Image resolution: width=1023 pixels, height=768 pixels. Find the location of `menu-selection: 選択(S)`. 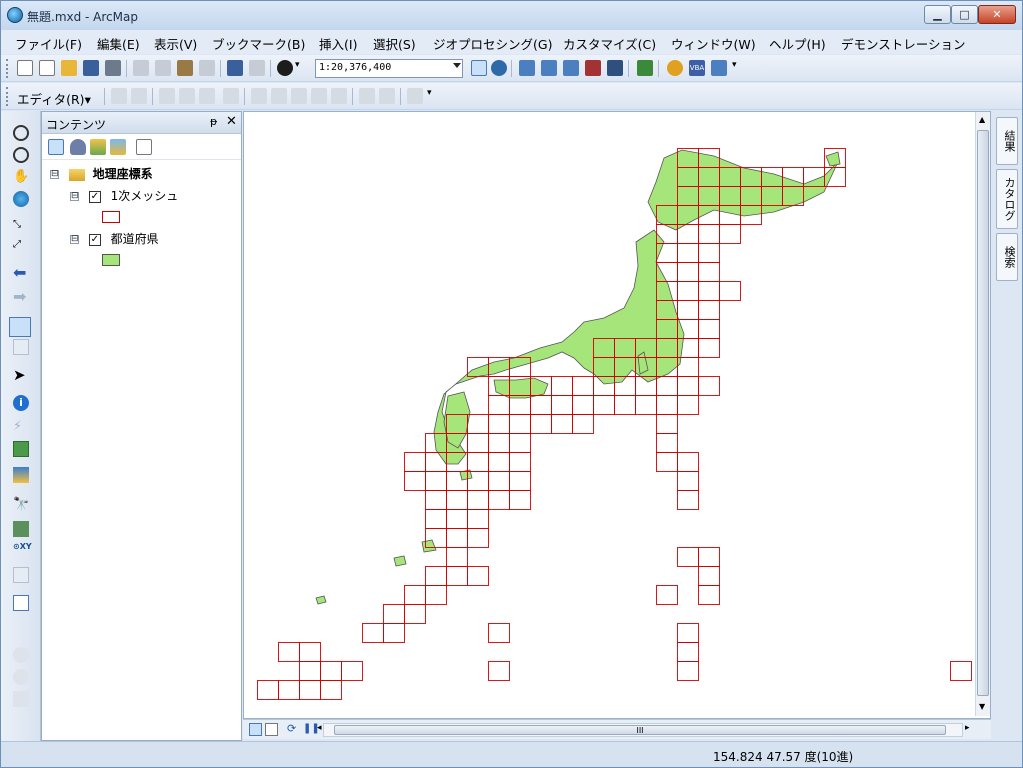

menu-selection: 選択(S) is located at coordinates (394, 43).